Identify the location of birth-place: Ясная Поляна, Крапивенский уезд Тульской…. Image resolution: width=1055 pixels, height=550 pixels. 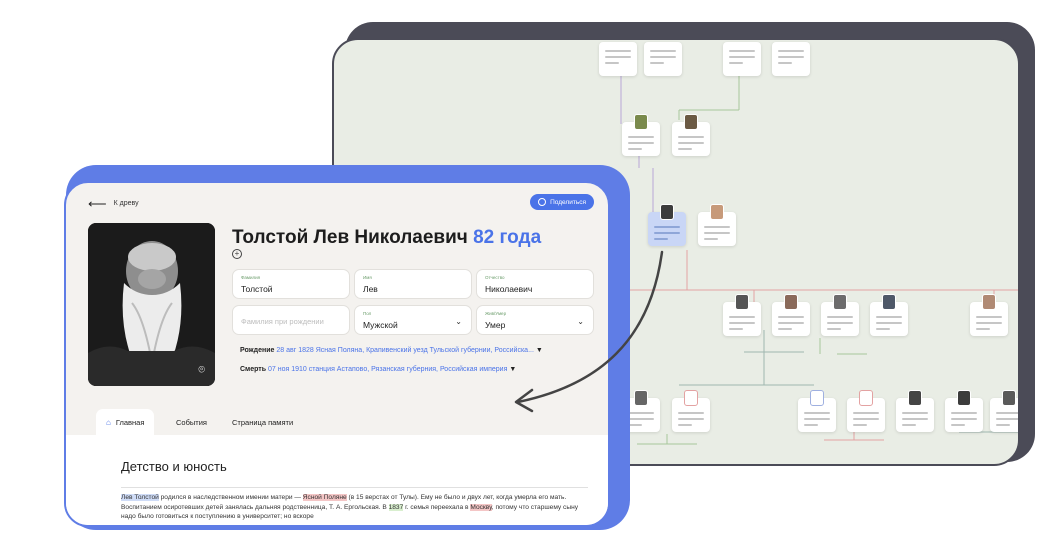
(424, 350).